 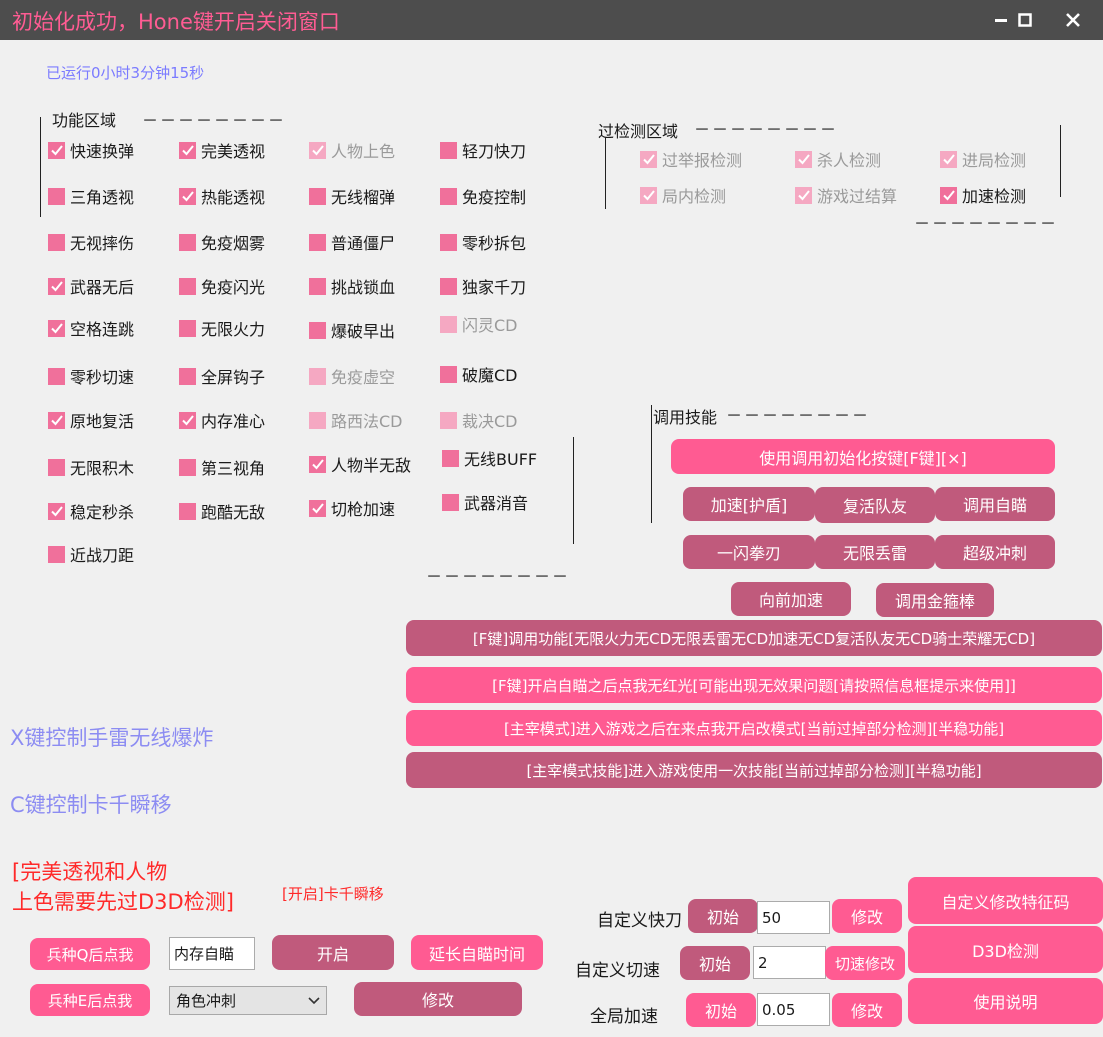 What do you see at coordinates (91, 467) in the screenshot?
I see `function-checkbox: 无限积木` at bounding box center [91, 467].